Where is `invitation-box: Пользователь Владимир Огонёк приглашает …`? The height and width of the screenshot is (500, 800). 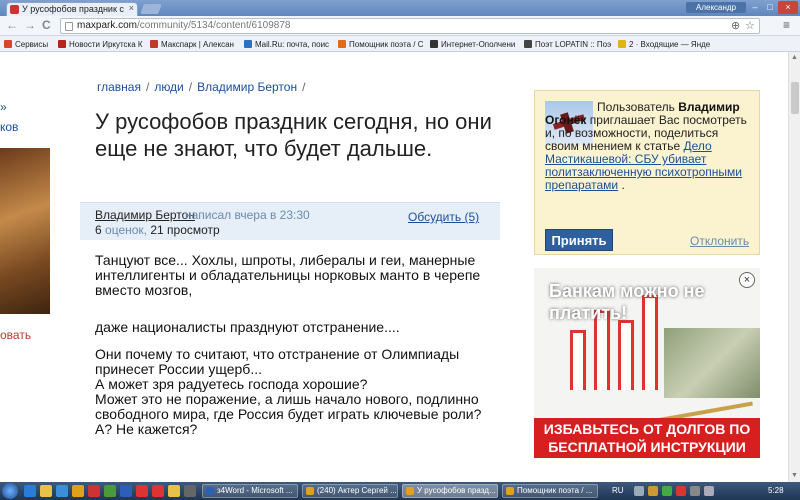 invitation-box: Пользователь Владимир Огонёк приглашает … is located at coordinates (647, 172).